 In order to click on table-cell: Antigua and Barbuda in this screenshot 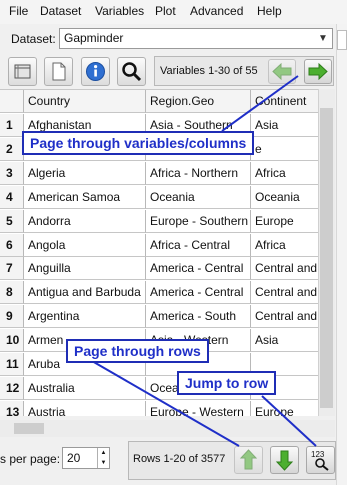, I will do `click(85, 293)`.